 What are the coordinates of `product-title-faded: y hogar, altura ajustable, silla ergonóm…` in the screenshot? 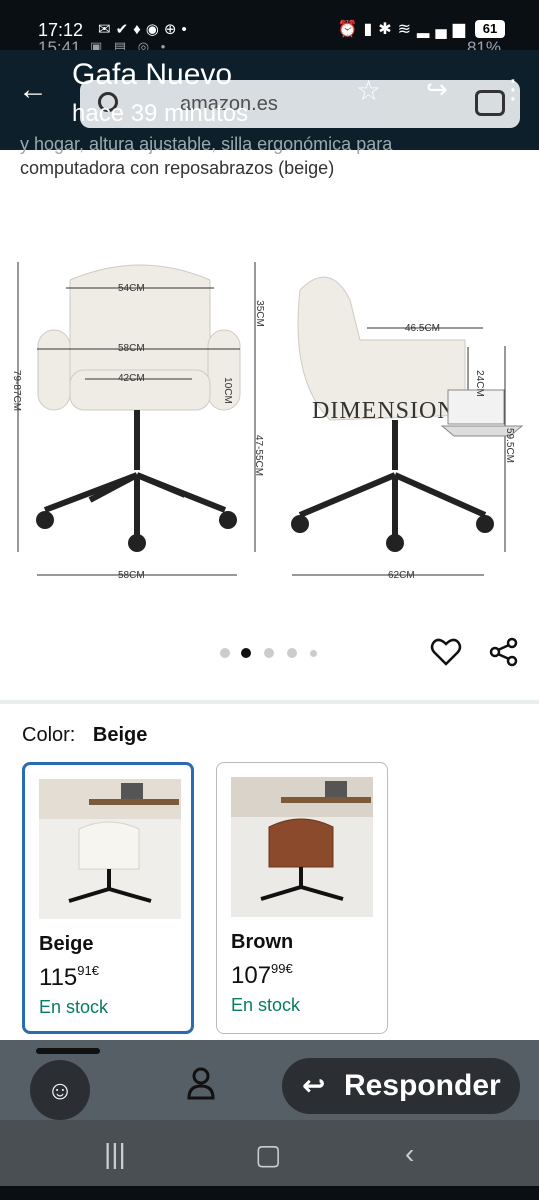 It's located at (206, 144).